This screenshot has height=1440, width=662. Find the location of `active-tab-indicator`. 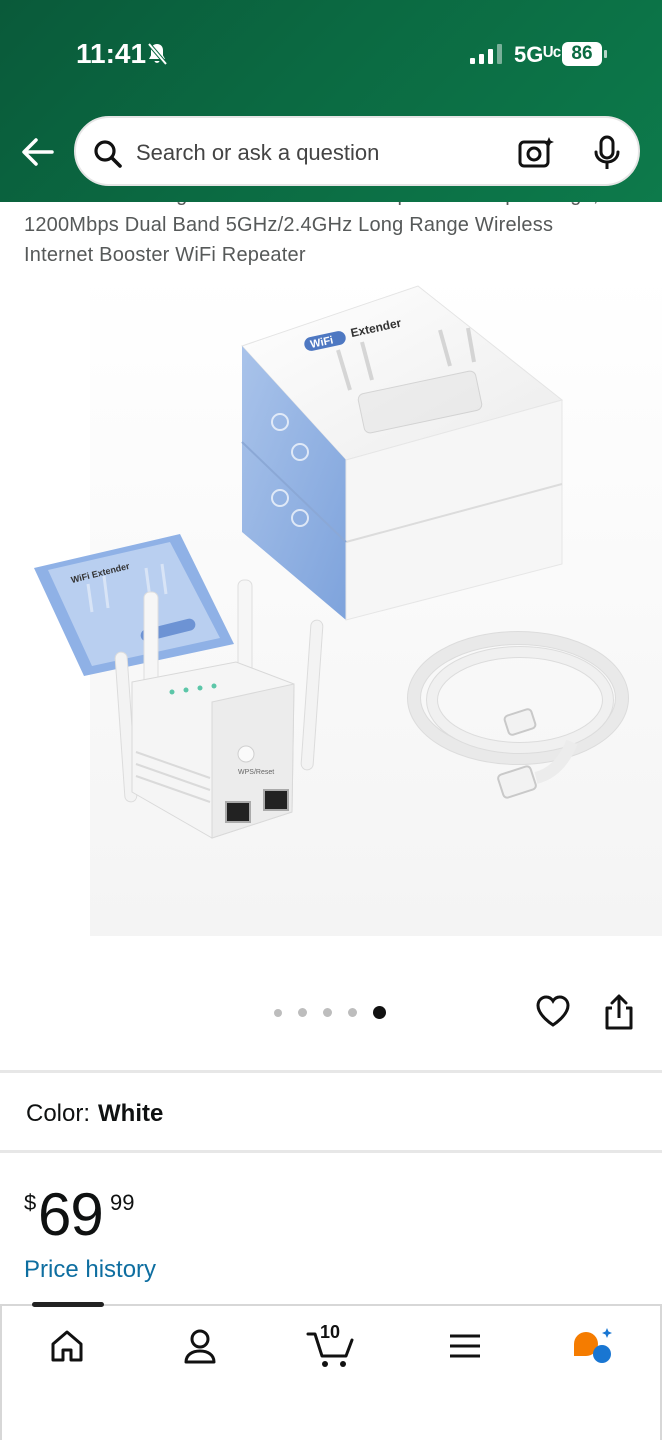

active-tab-indicator is located at coordinates (68, 1304).